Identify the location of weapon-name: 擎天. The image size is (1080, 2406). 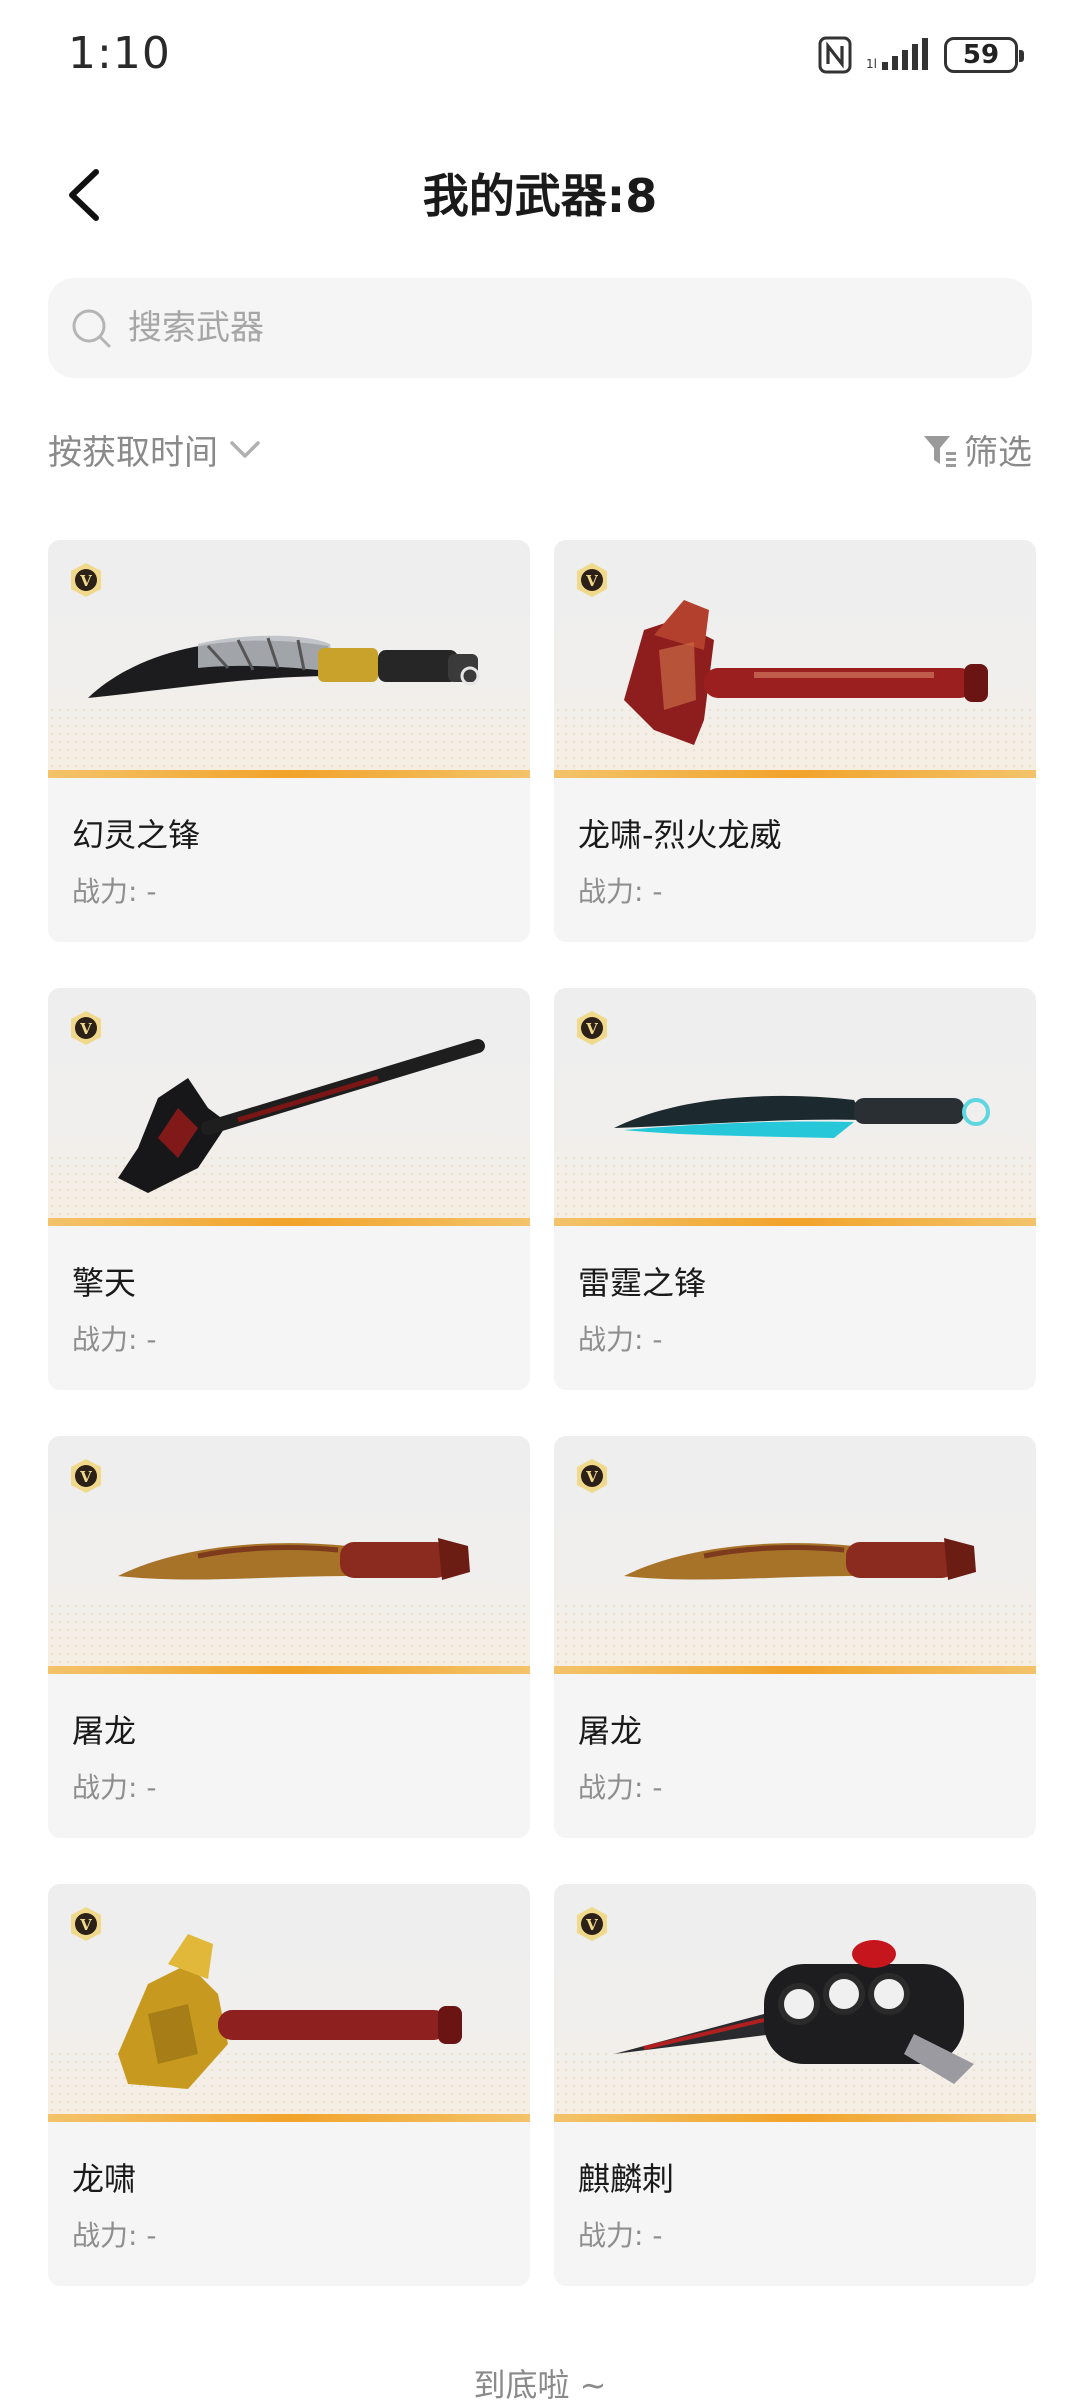
(104, 1283).